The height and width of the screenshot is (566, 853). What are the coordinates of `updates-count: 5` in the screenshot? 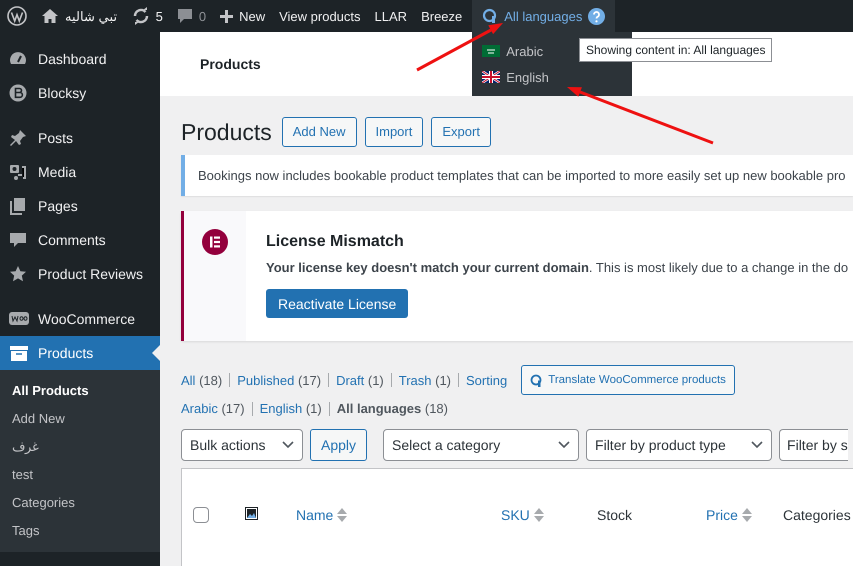 It's located at (159, 16).